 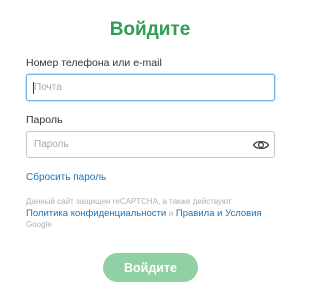 I want to click on privacy-policy-link: Политика конфиденциальности, so click(x=96, y=213).